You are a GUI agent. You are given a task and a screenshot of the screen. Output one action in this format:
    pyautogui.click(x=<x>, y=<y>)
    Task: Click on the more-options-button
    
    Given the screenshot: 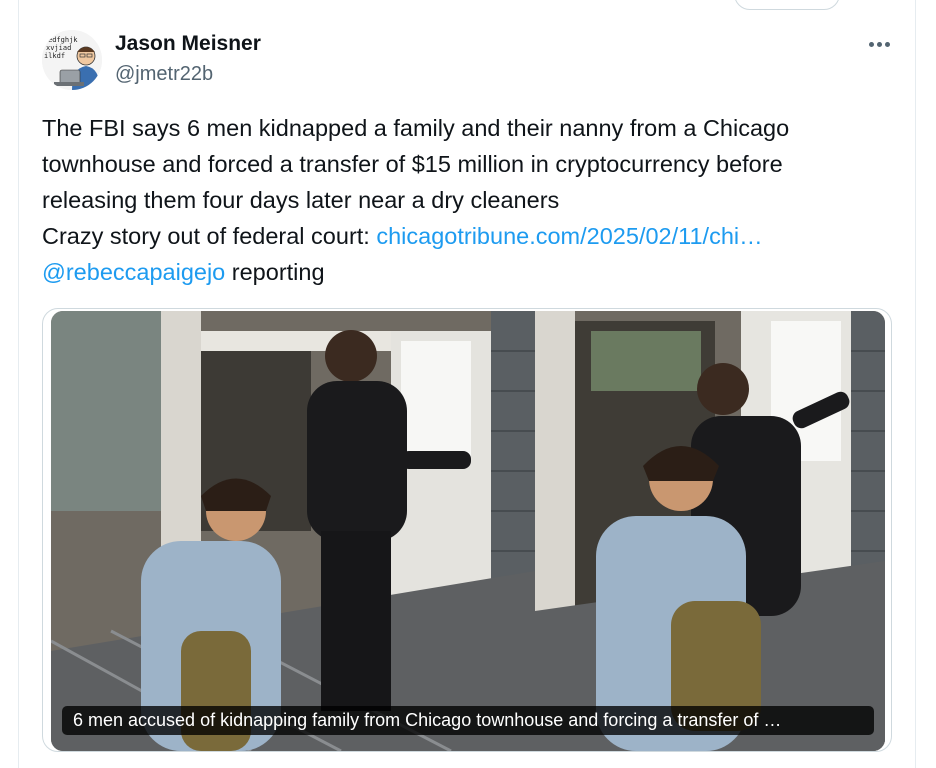 What is the action you would take?
    pyautogui.click(x=879, y=44)
    